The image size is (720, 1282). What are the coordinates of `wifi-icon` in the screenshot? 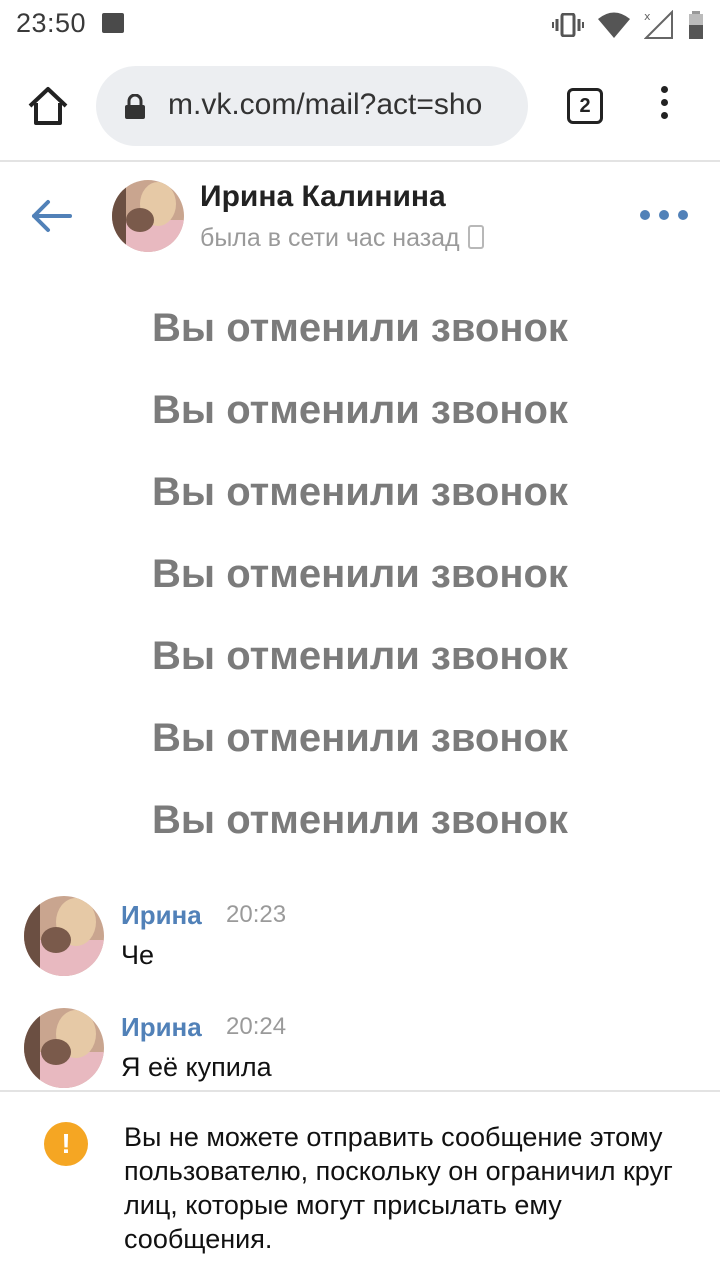 It's located at (614, 25).